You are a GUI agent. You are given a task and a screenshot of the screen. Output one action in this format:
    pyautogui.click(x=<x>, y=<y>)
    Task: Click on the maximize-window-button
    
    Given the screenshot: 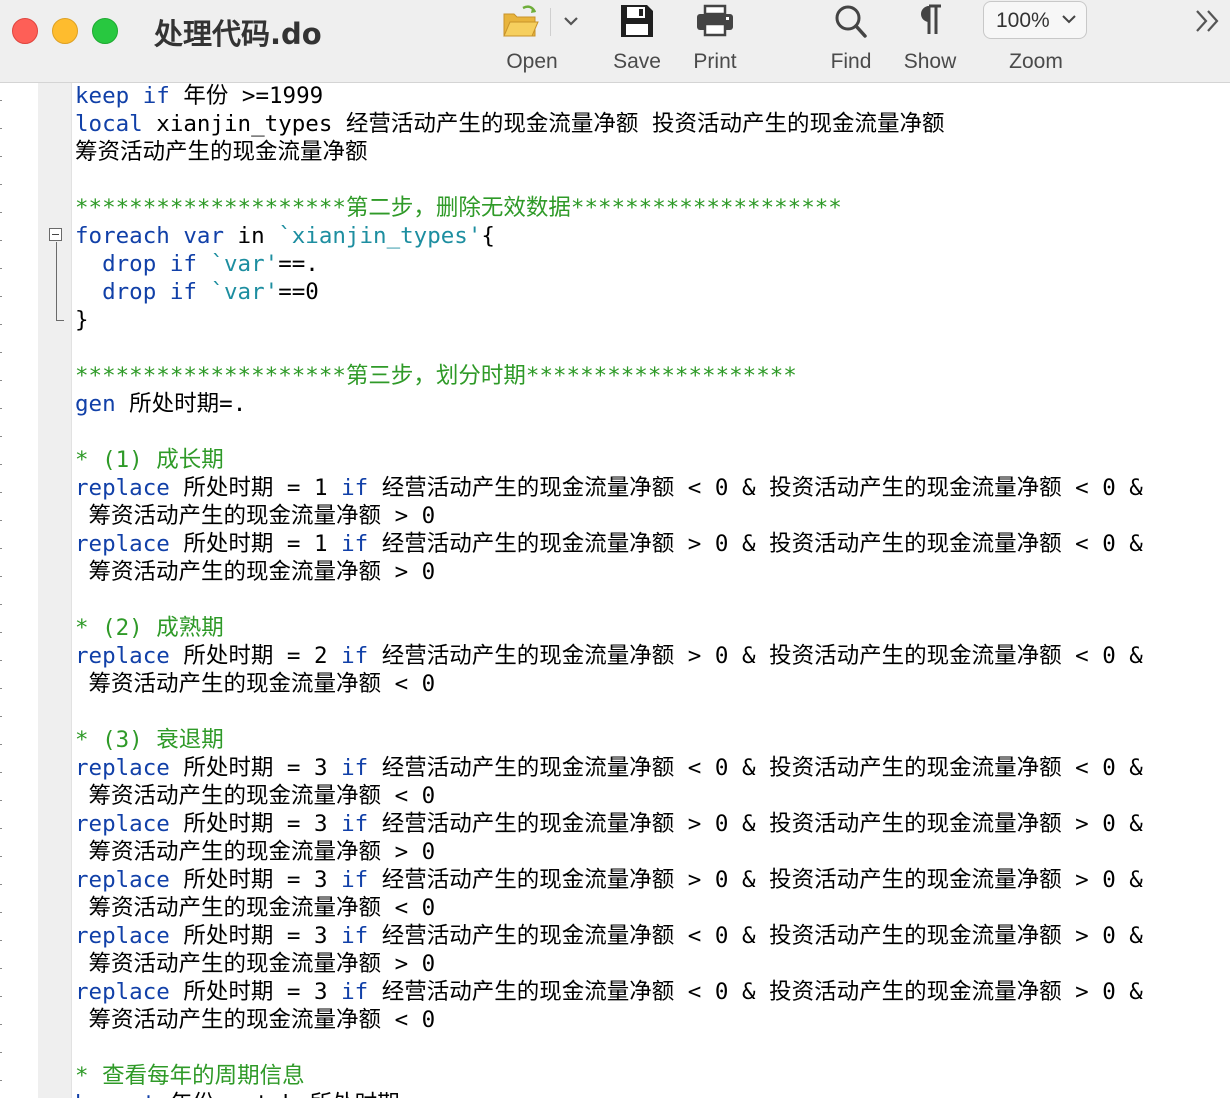 What is the action you would take?
    pyautogui.click(x=105, y=31)
    